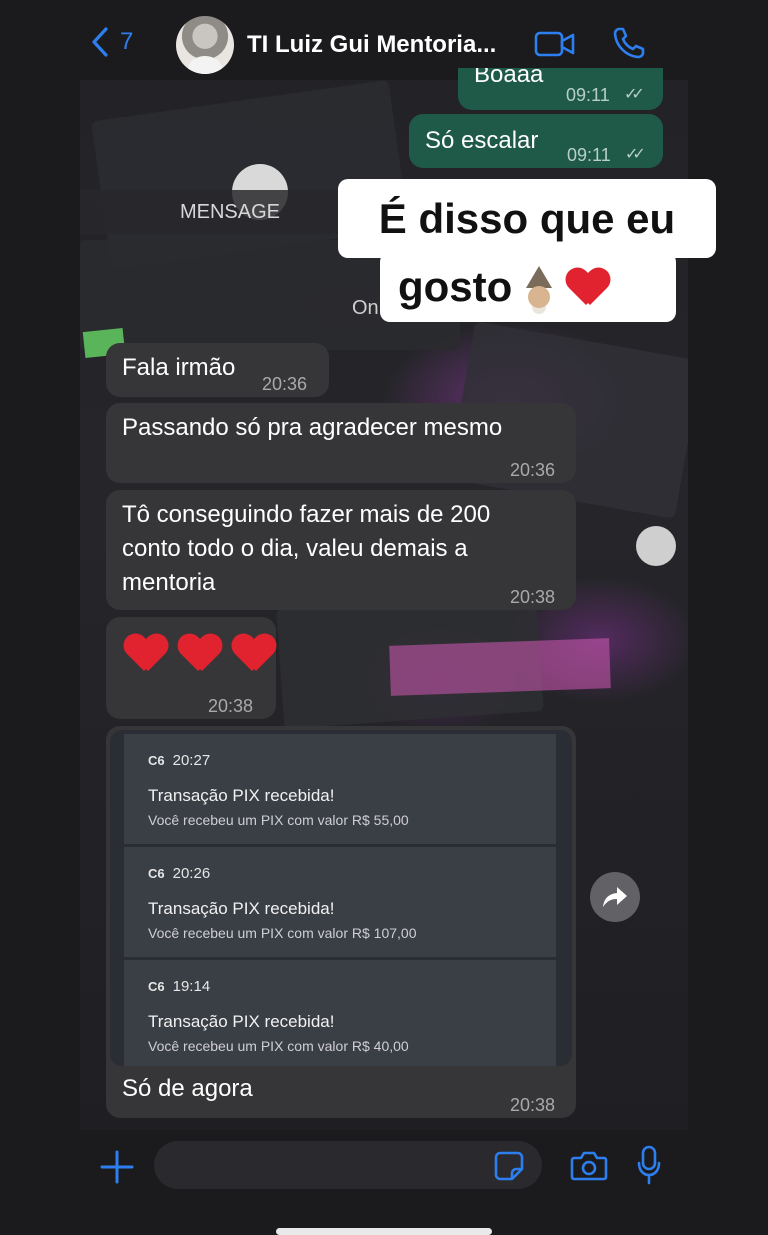 This screenshot has height=1235, width=768. I want to click on message-bubble-incoming: 20:38, so click(191, 668).